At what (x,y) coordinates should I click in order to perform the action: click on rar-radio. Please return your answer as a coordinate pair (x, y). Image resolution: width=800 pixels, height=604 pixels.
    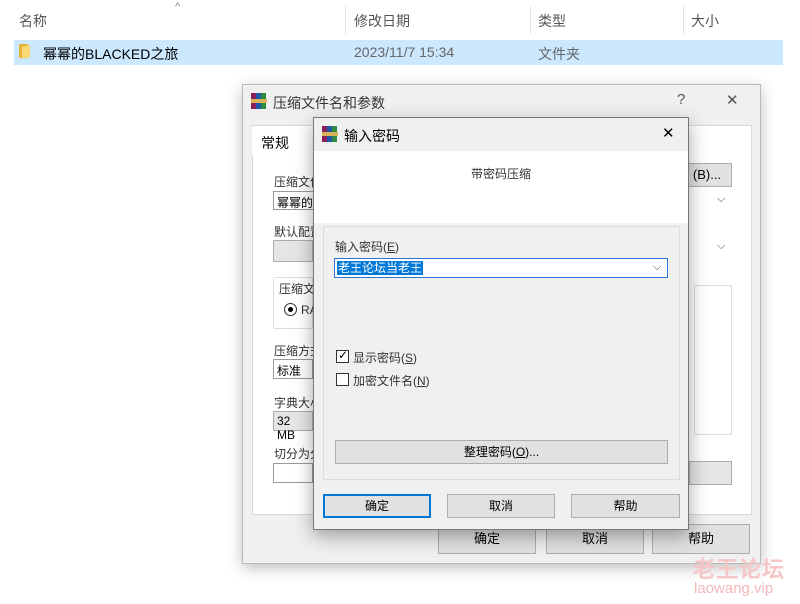
    Looking at the image, I should click on (290, 309).